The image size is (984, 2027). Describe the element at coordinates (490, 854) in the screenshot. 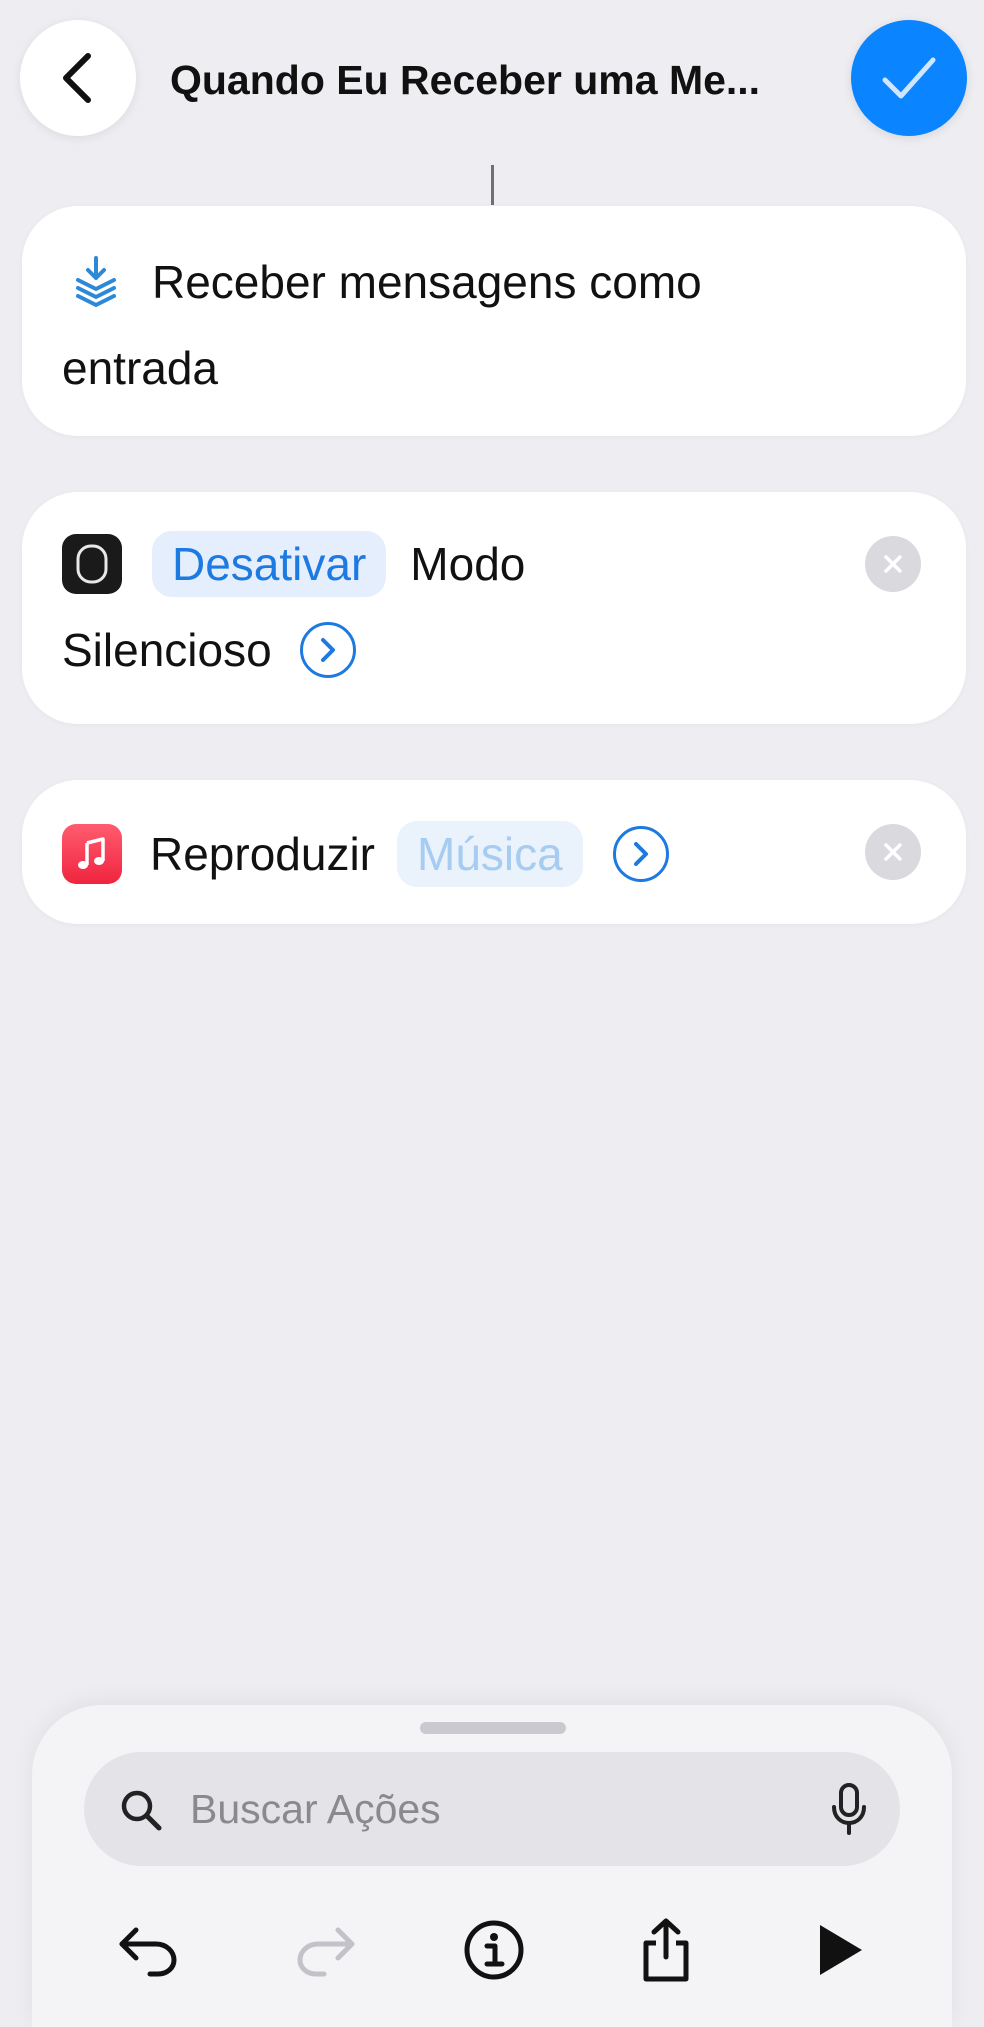

I see `music-parameter-token: Música` at that location.